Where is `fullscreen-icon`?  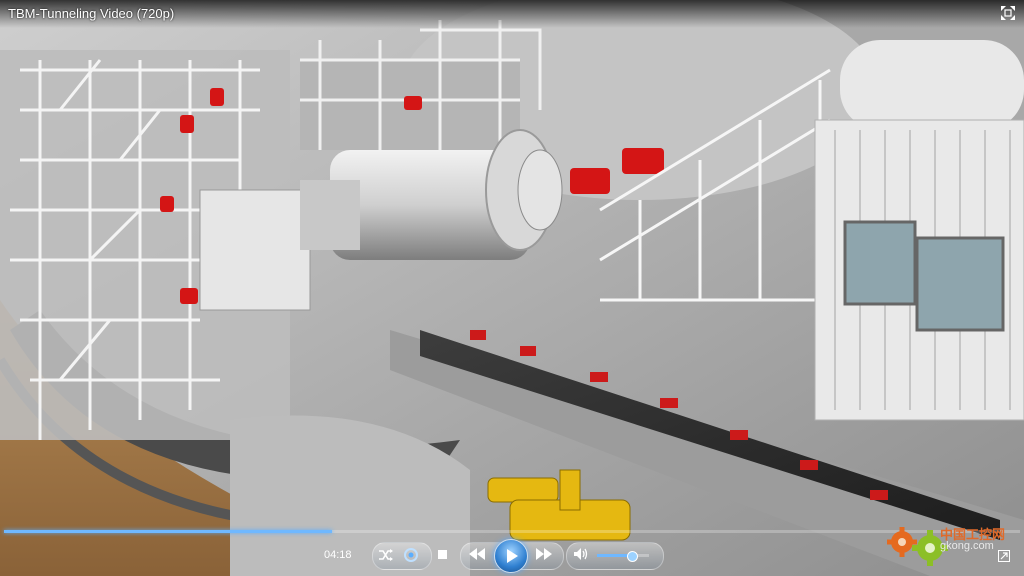
fullscreen-icon is located at coordinates (1008, 13).